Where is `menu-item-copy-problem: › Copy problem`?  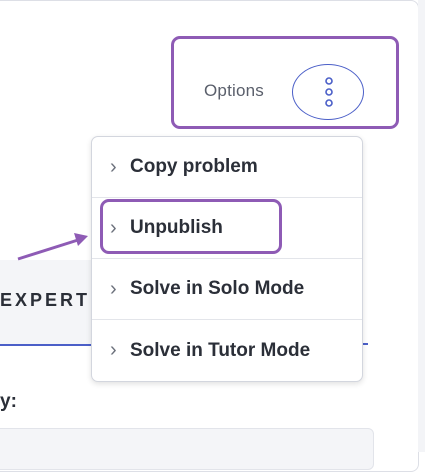
menu-item-copy-problem: › Copy problem is located at coordinates (227, 167).